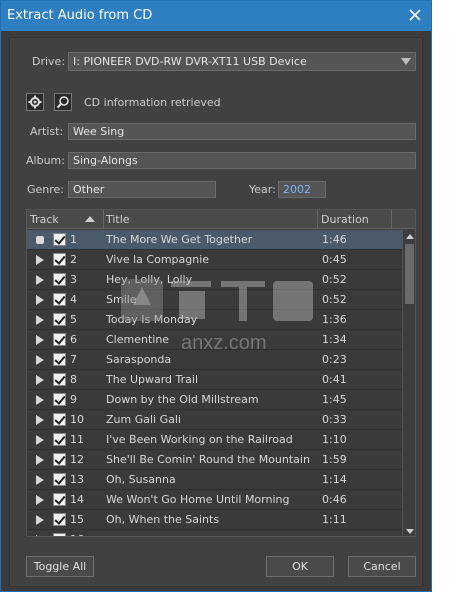 The width and height of the screenshot is (462, 608). I want to click on table-row: 7 Sarasponda 0:23, so click(214, 360).